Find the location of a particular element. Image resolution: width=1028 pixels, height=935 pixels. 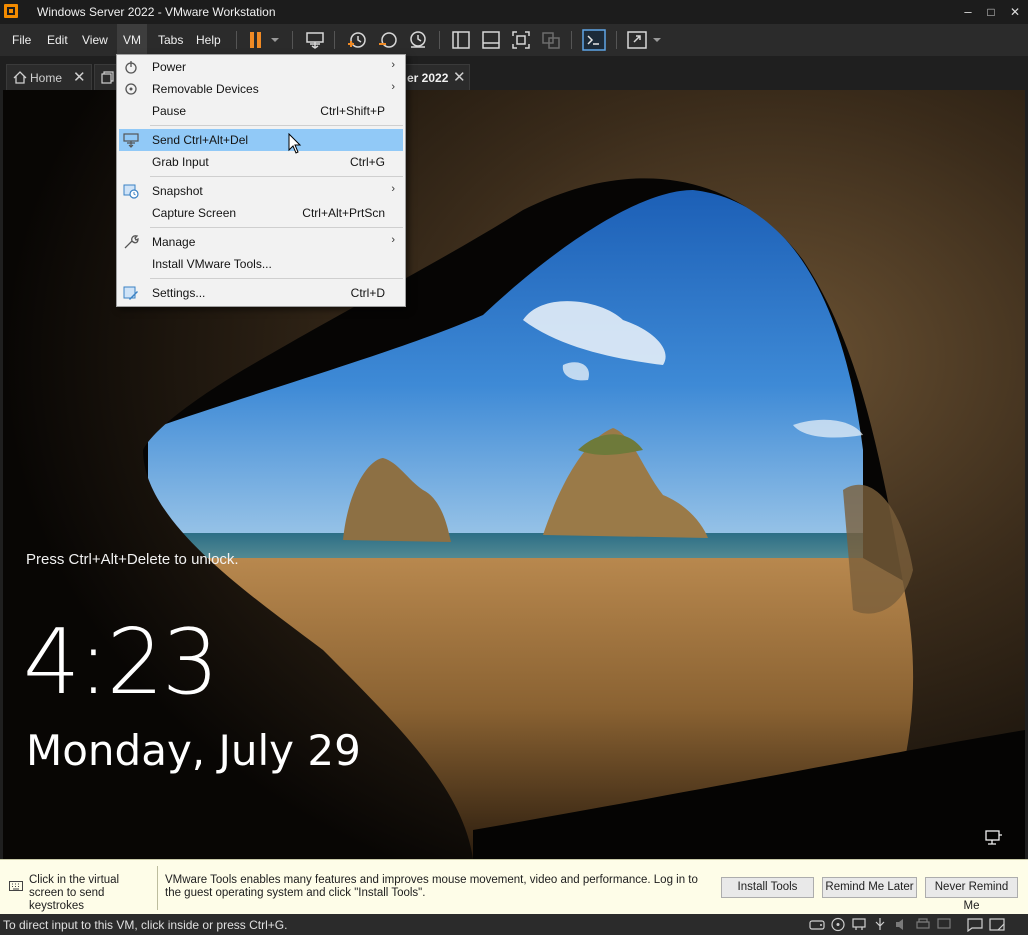

vm-menu-snapshot-label: Snapshot is located at coordinates (177, 191).